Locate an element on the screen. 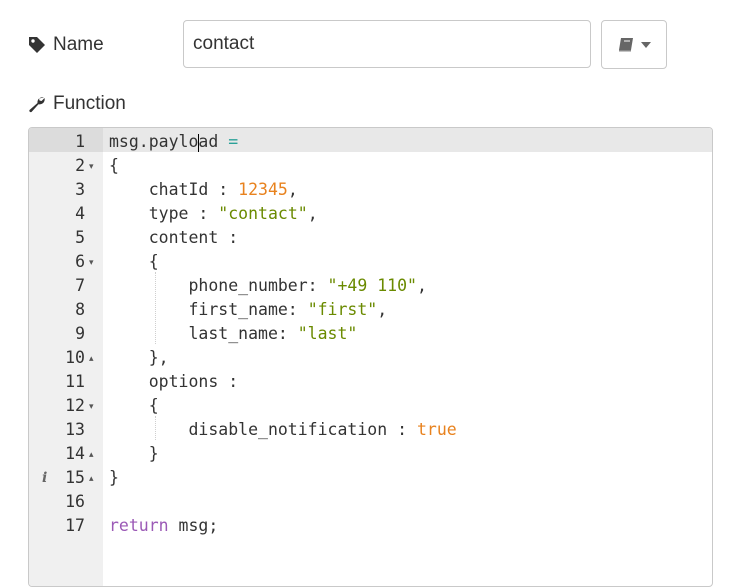 The height and width of the screenshot is (587, 737). code-line: 7 phone_number: "+49 110", is located at coordinates (370, 286).